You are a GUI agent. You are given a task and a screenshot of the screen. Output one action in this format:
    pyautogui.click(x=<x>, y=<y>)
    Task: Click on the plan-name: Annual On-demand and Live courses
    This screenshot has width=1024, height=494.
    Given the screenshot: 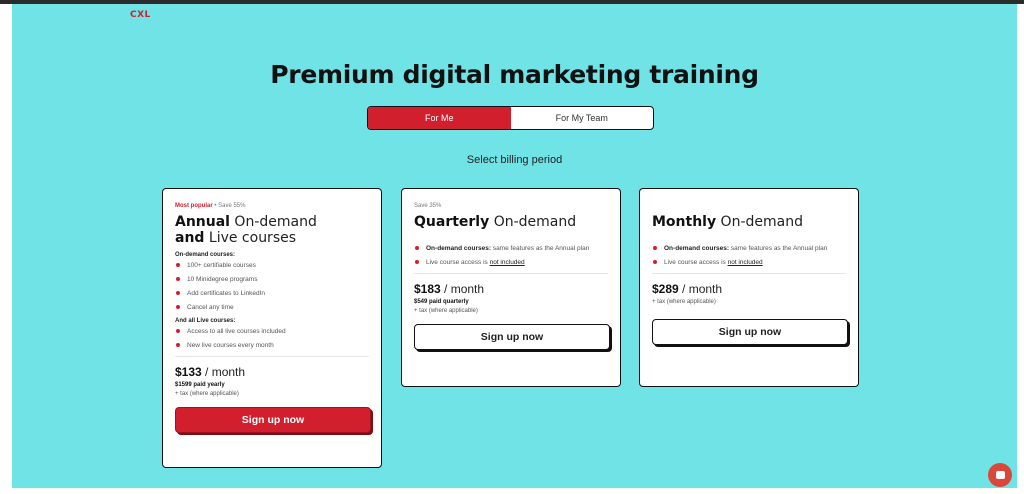 What is the action you would take?
    pyautogui.click(x=272, y=230)
    